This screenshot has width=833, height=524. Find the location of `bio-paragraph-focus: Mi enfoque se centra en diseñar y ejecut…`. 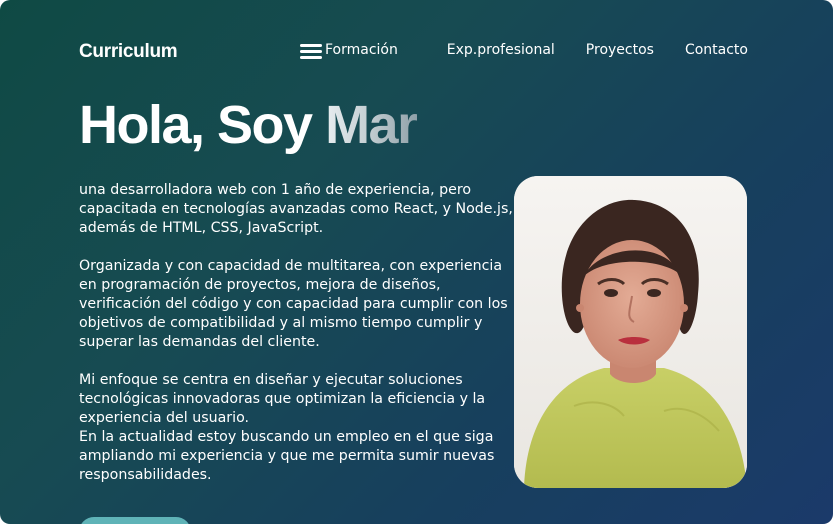

bio-paragraph-focus: Mi enfoque se centra en diseñar y ejecut… is located at coordinates (282, 399).